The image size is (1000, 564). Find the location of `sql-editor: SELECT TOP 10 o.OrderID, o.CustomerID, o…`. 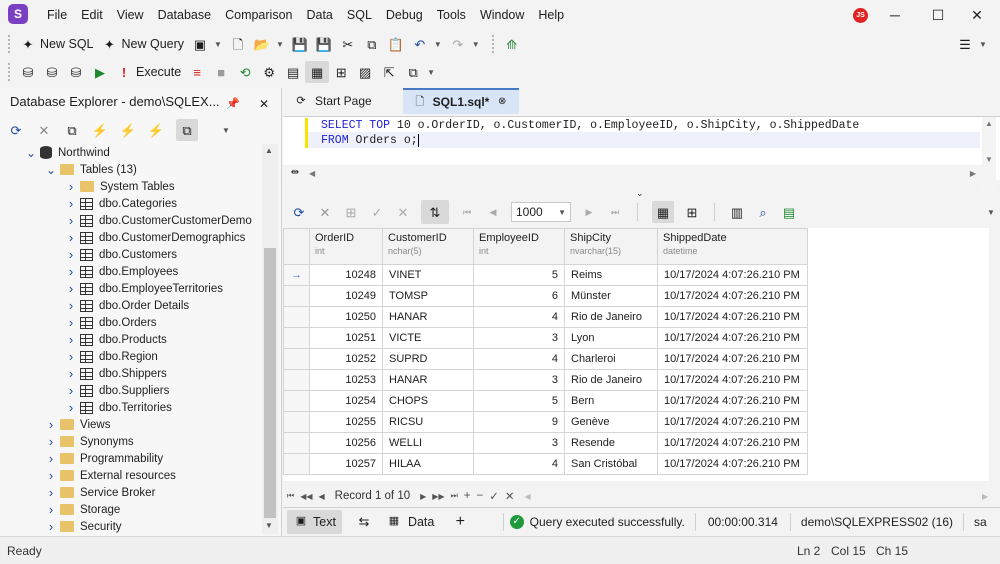

sql-editor: SELECT TOP 10 o.OrderID, o.CustomerID, o… is located at coordinates (641, 156).